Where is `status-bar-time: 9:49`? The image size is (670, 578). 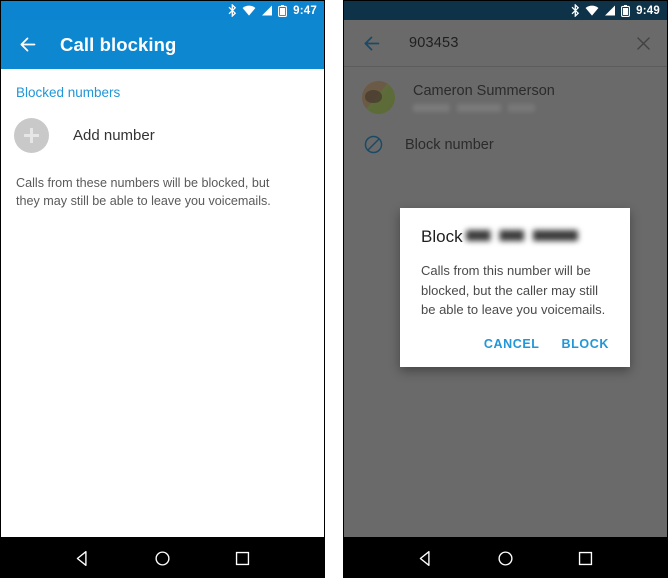 status-bar-time: 9:49 is located at coordinates (648, 10).